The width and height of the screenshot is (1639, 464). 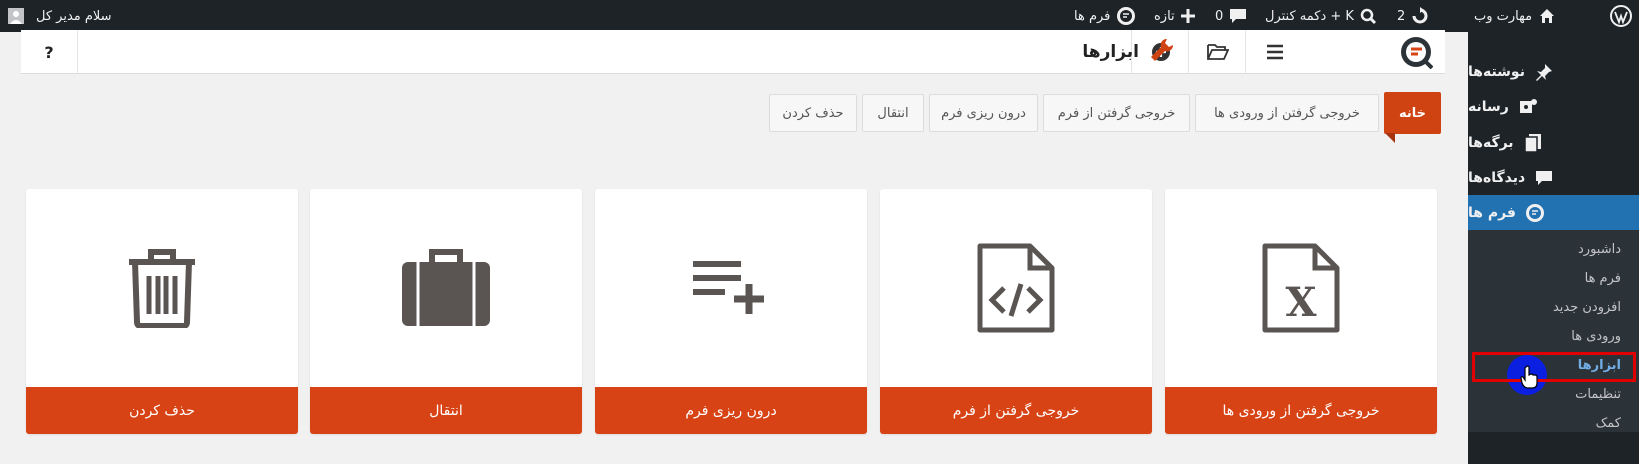 I want to click on page-title: ابزارها, so click(x=1128, y=52).